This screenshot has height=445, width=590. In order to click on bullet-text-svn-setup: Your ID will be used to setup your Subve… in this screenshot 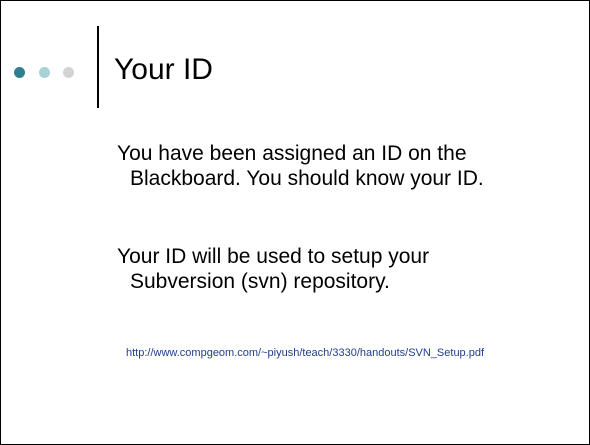, I will do `click(273, 269)`.